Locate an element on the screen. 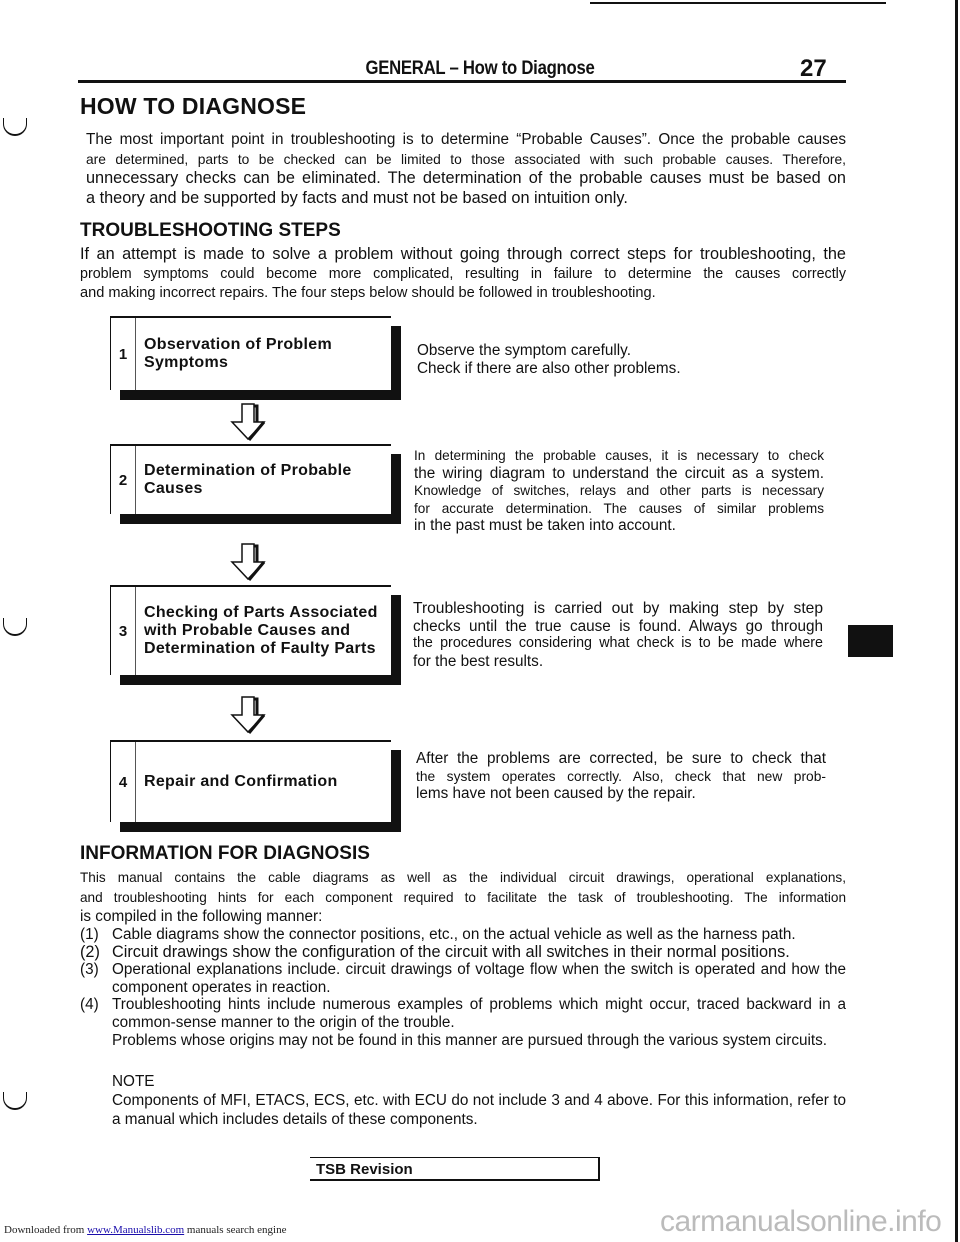 The height and width of the screenshot is (1242, 960). right-edge-rule is located at coordinates (956, 621).